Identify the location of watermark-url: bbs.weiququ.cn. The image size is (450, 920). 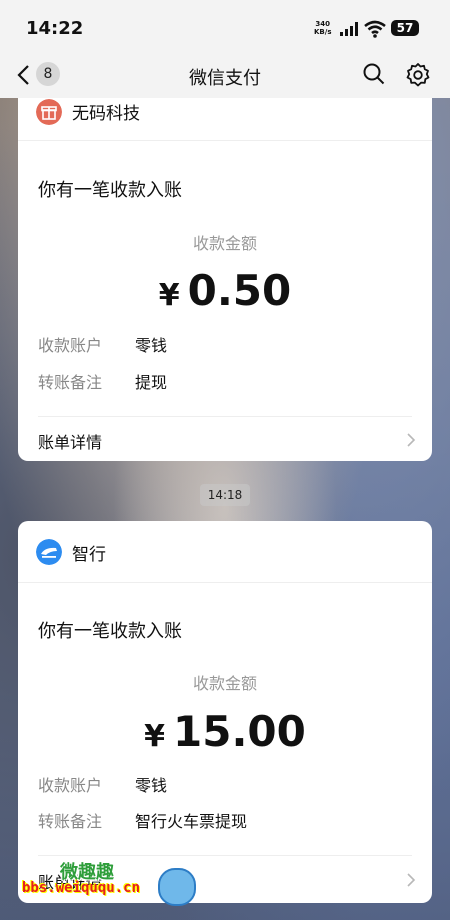
(81, 888).